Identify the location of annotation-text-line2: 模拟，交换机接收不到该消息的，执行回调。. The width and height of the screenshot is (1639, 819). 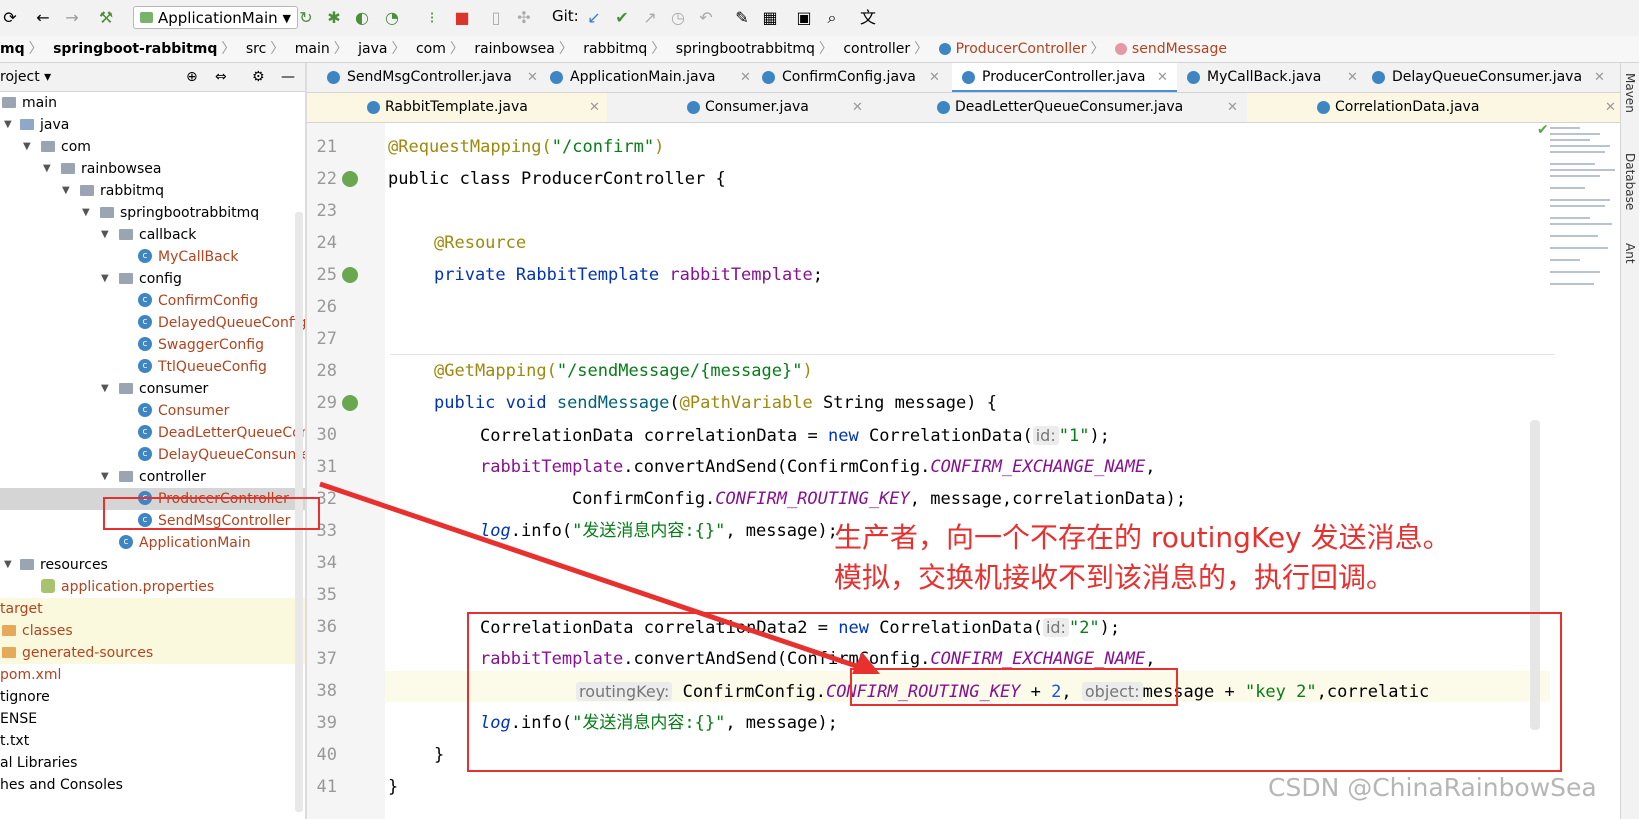
(1114, 577).